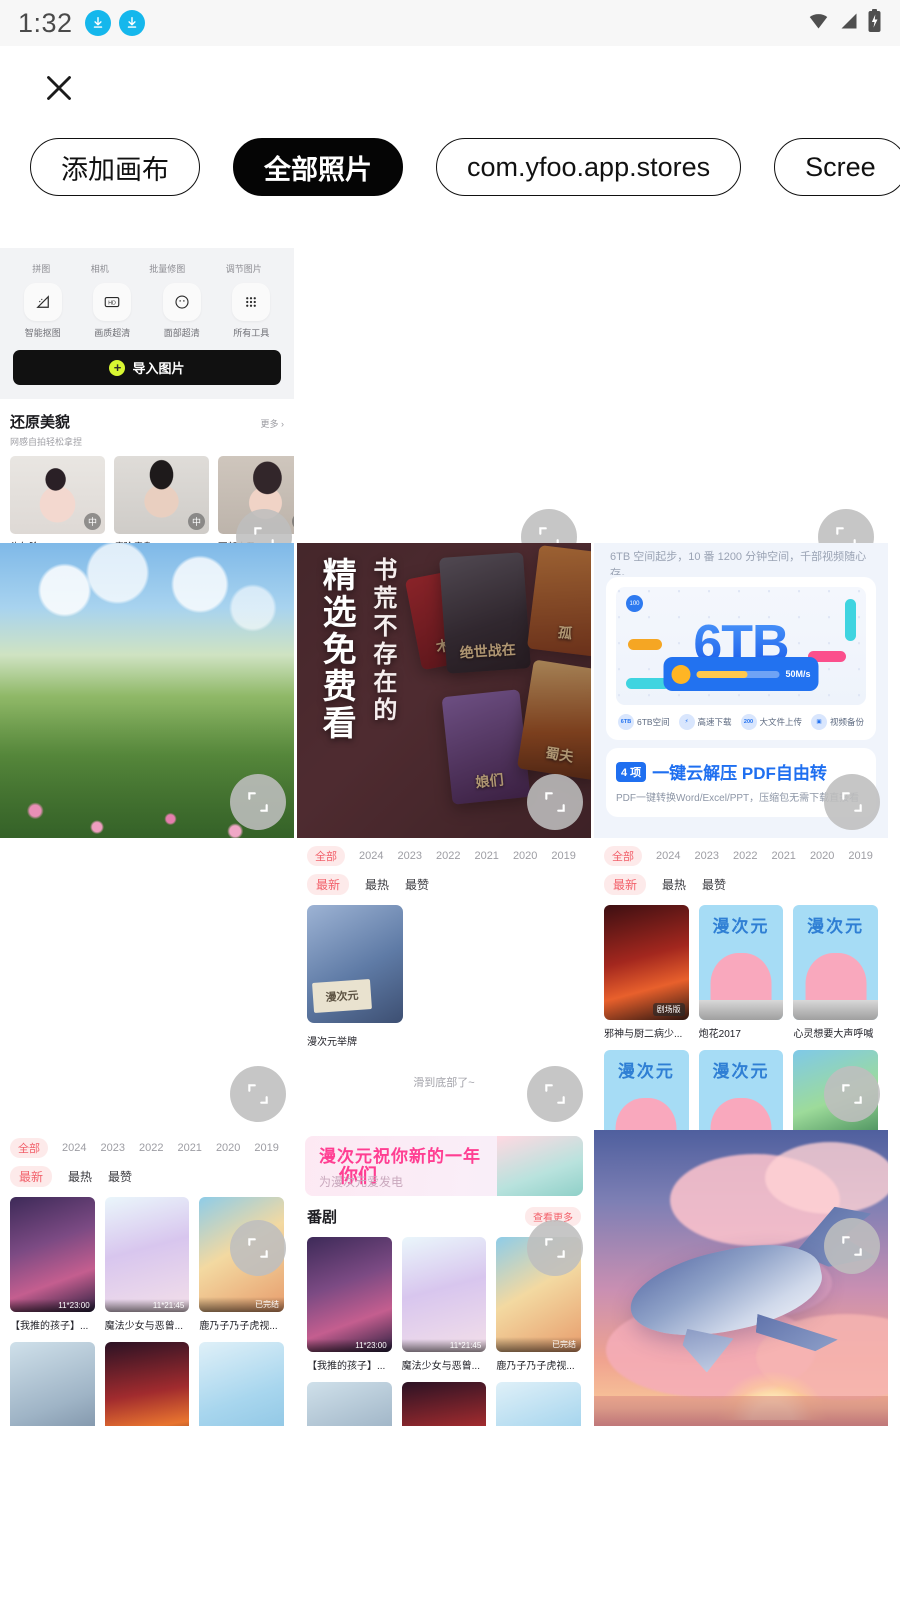  What do you see at coordinates (241, 1304) in the screenshot?
I see `poster-badge: 已完结` at bounding box center [241, 1304].